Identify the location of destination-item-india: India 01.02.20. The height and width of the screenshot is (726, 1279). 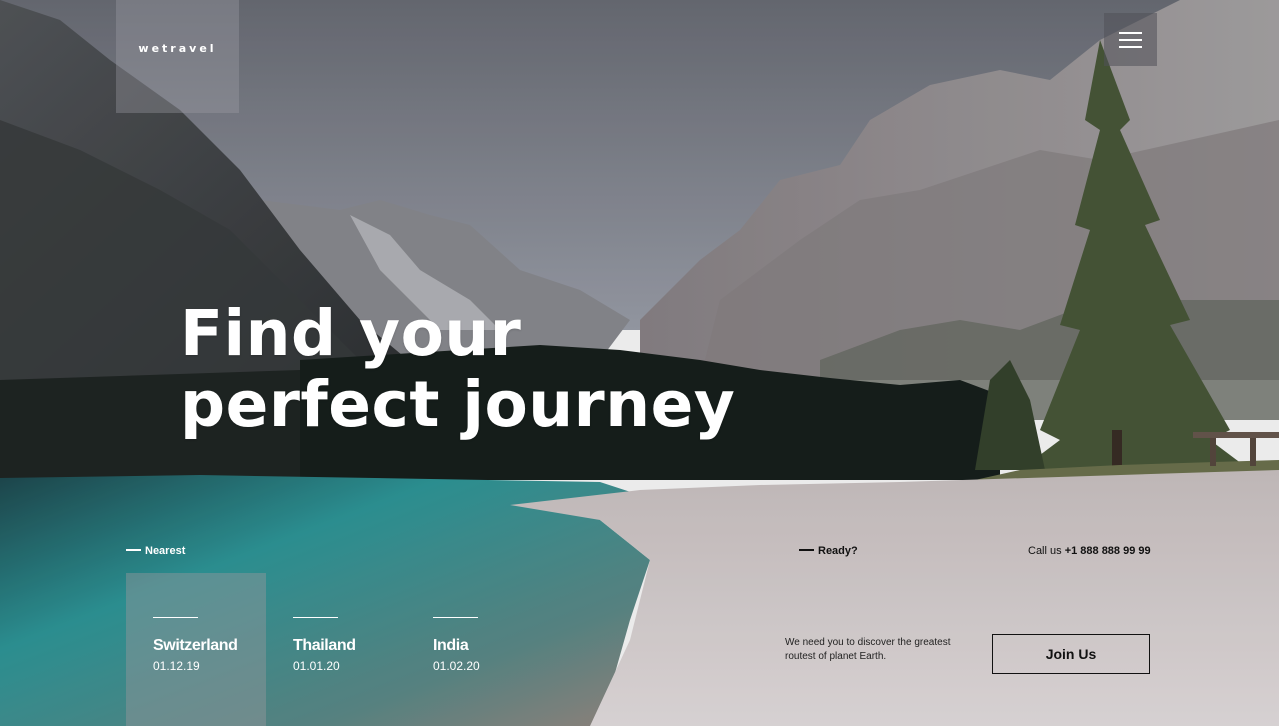
(488, 645).